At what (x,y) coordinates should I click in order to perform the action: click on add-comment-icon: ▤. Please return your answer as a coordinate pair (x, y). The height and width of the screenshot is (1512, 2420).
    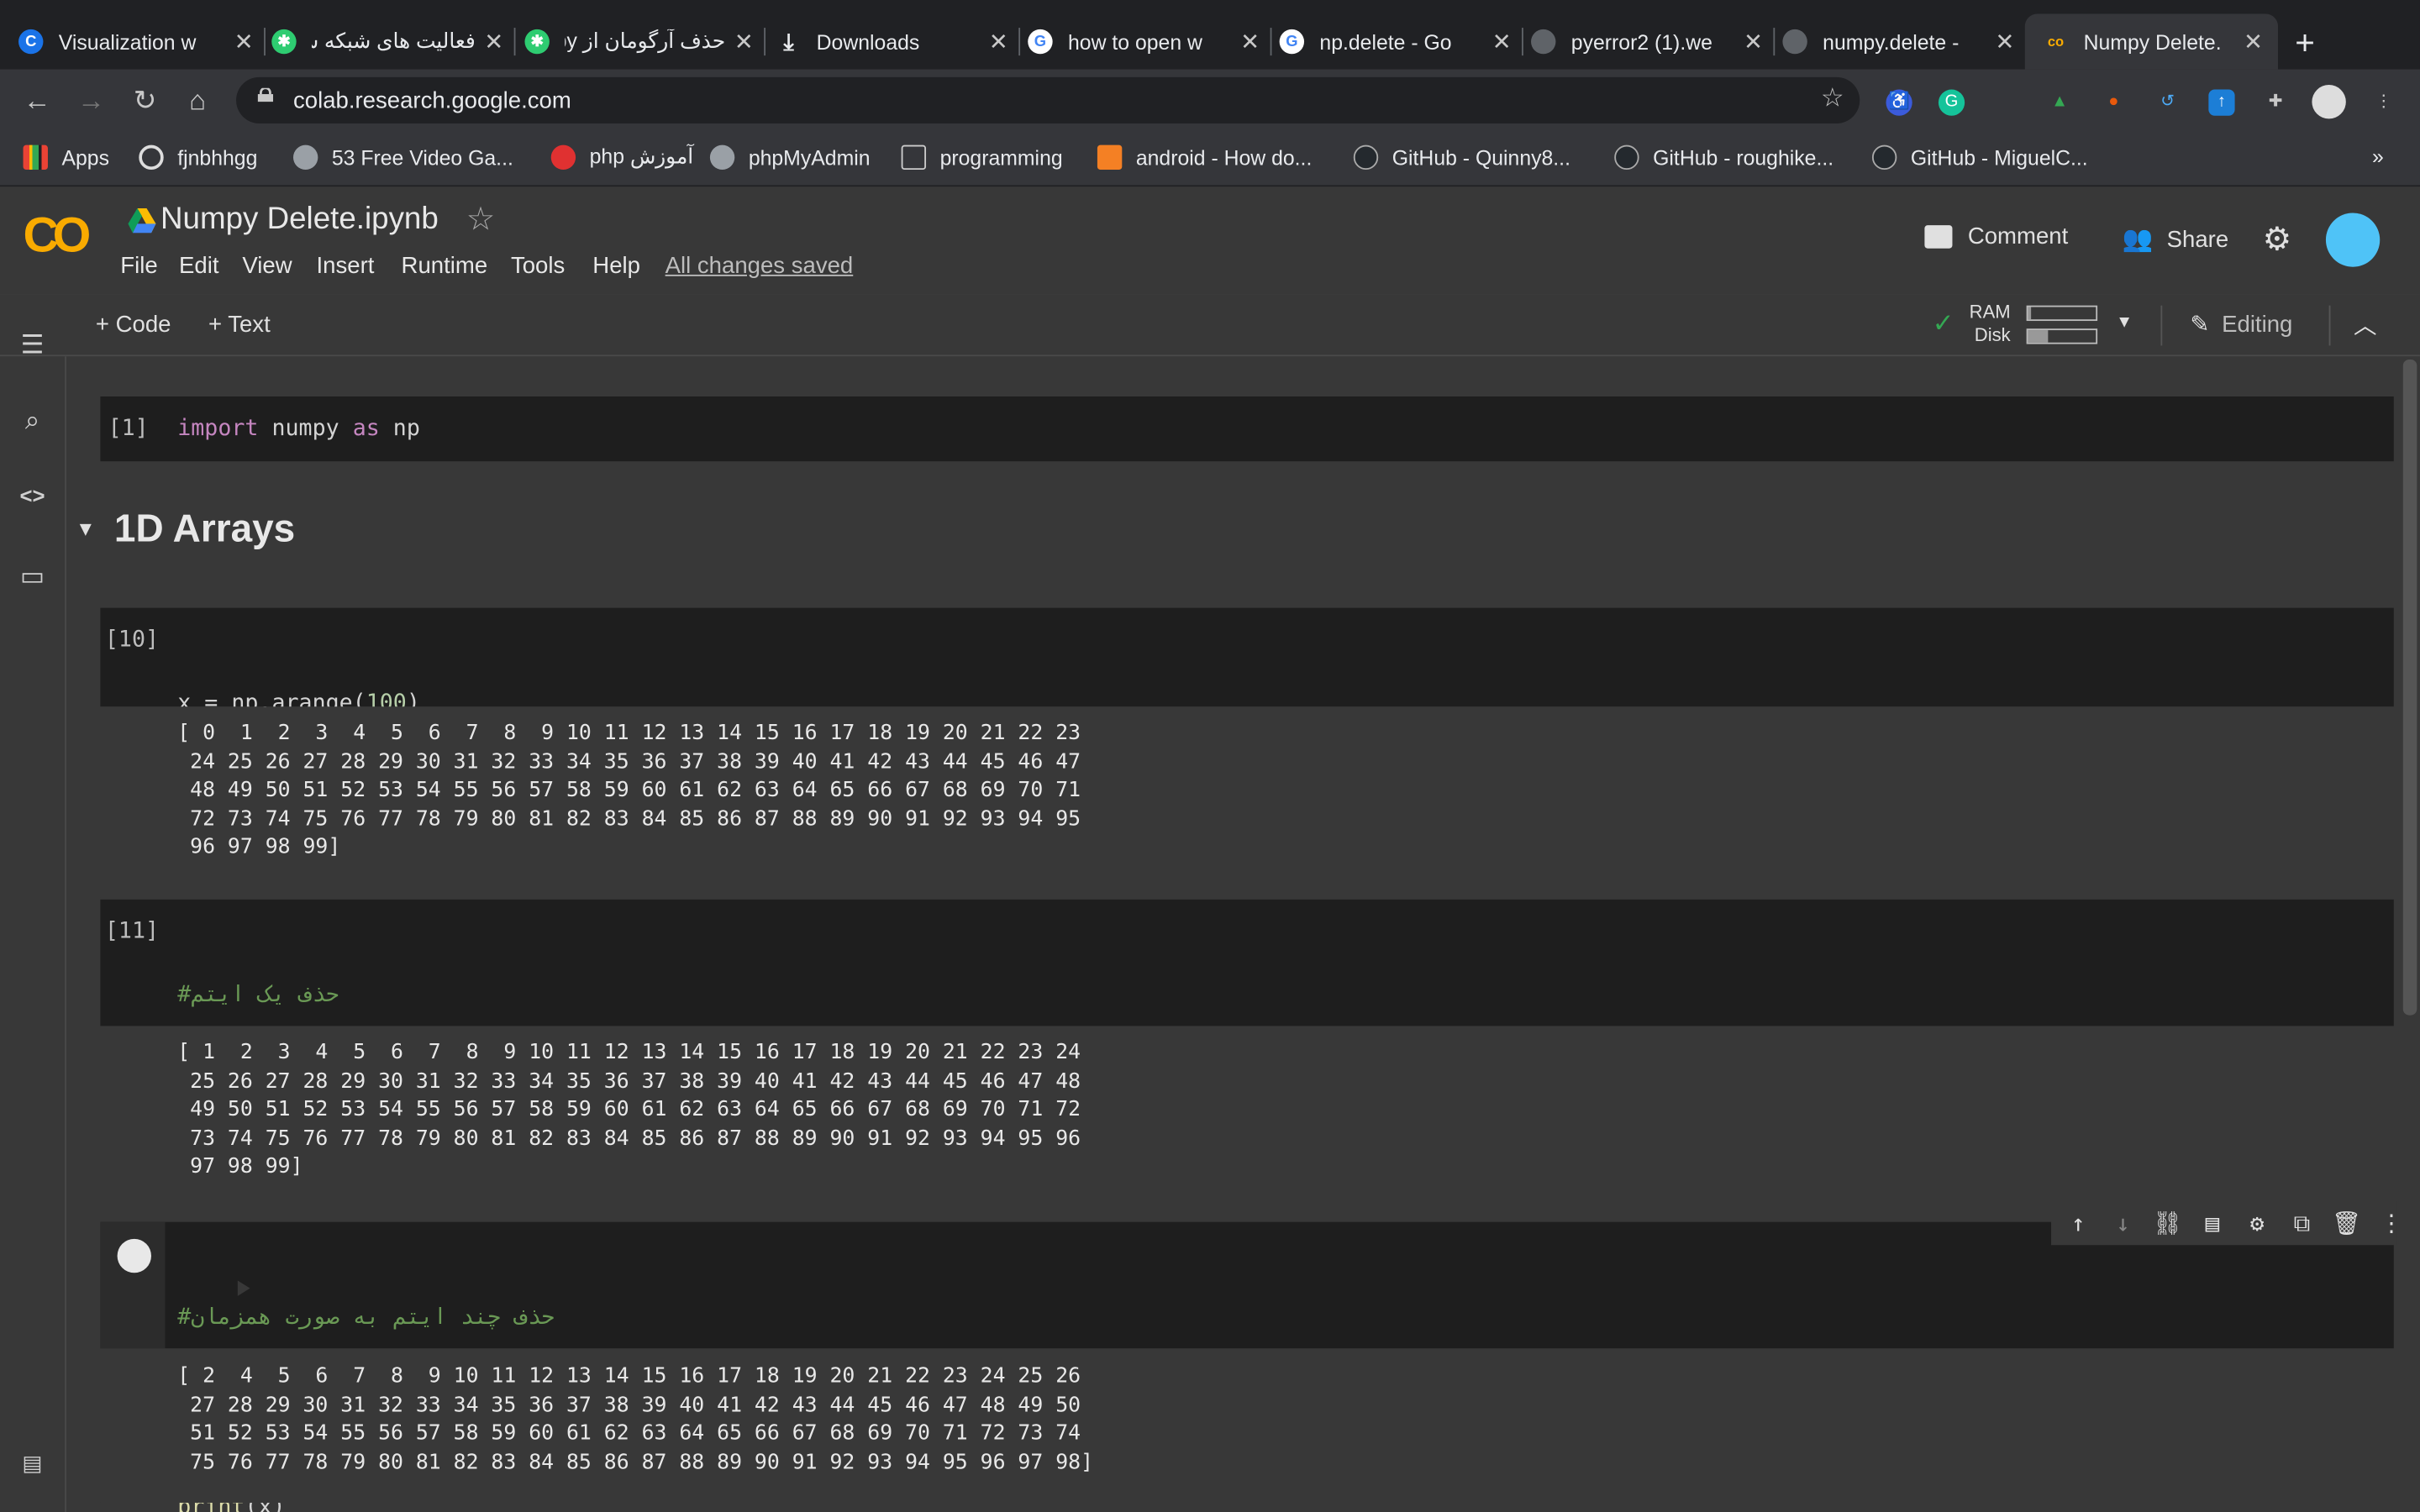
    Looking at the image, I should click on (2213, 1224).